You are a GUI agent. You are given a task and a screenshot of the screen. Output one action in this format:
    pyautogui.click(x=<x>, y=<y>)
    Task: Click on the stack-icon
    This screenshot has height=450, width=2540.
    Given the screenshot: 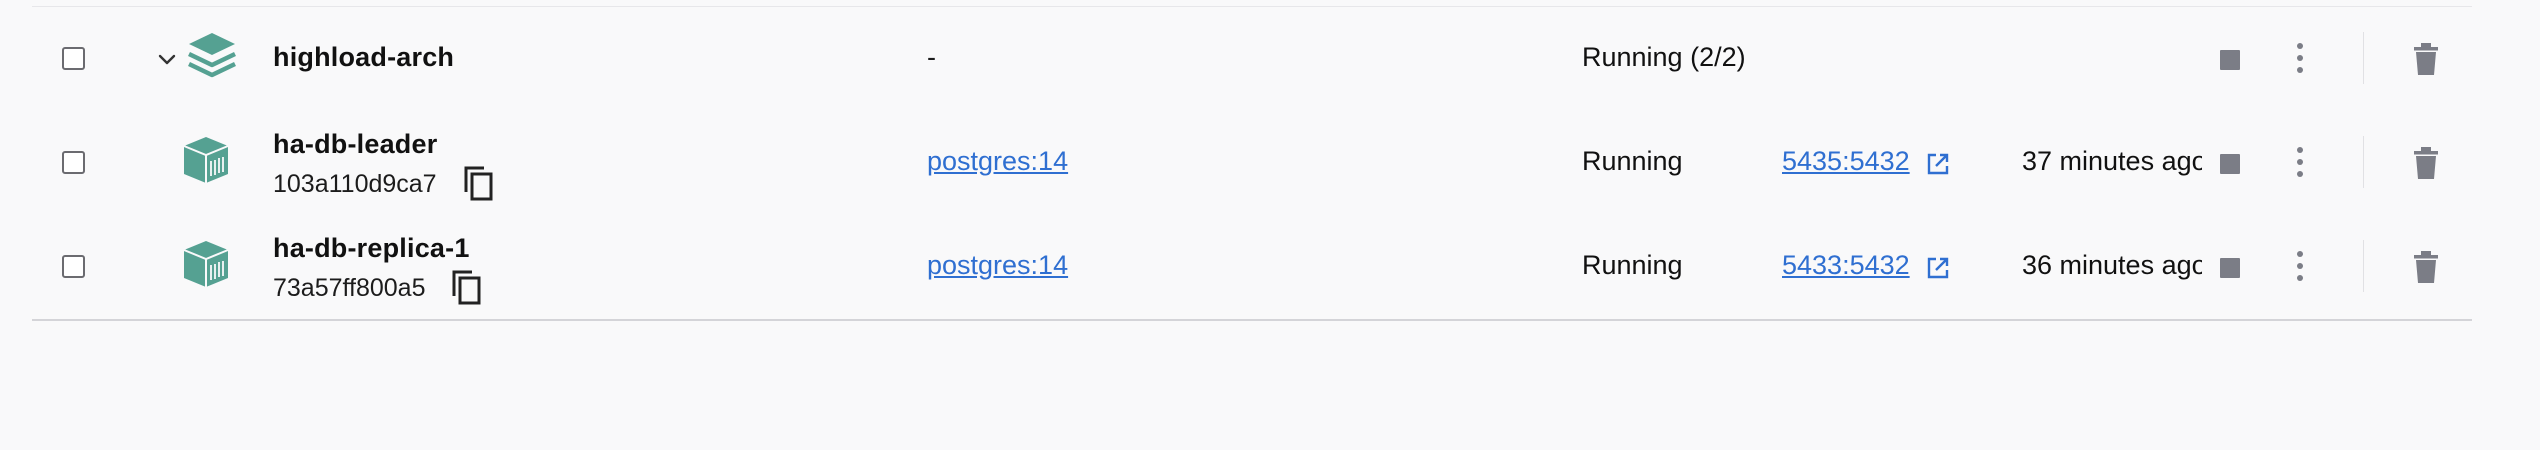 What is the action you would take?
    pyautogui.click(x=212, y=55)
    